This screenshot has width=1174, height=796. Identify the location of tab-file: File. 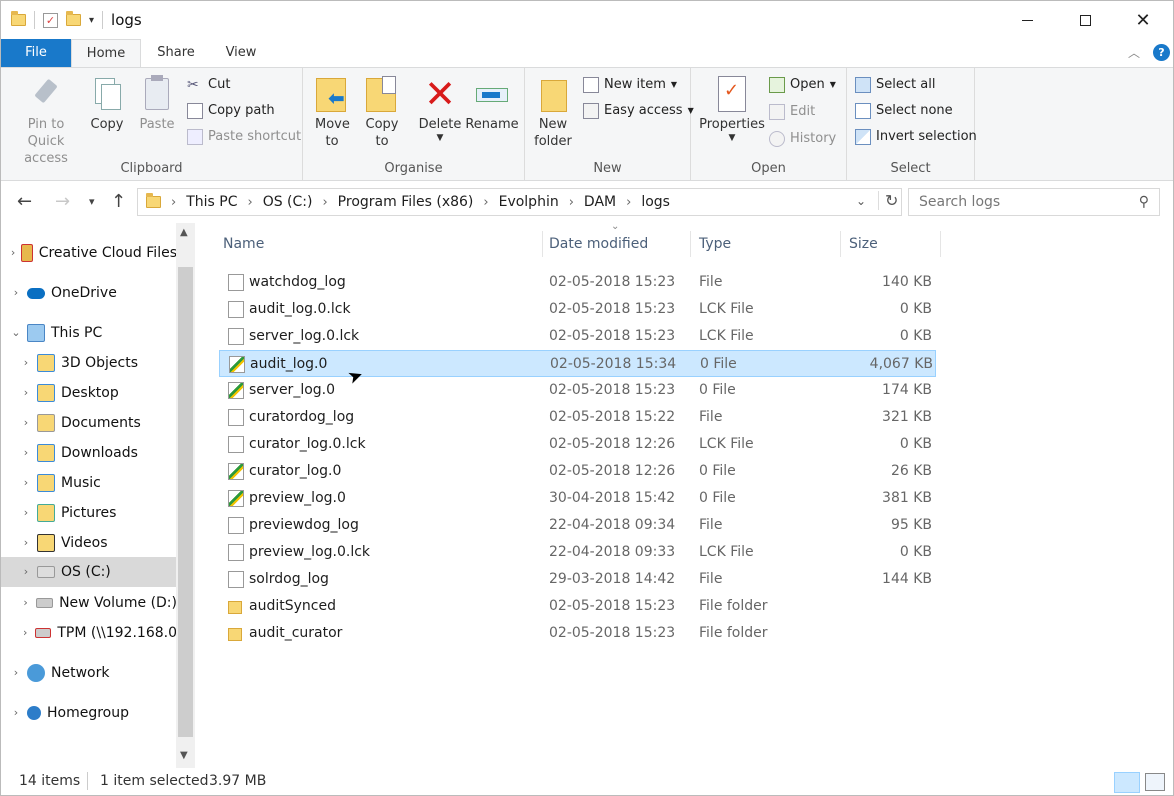
(36, 53).